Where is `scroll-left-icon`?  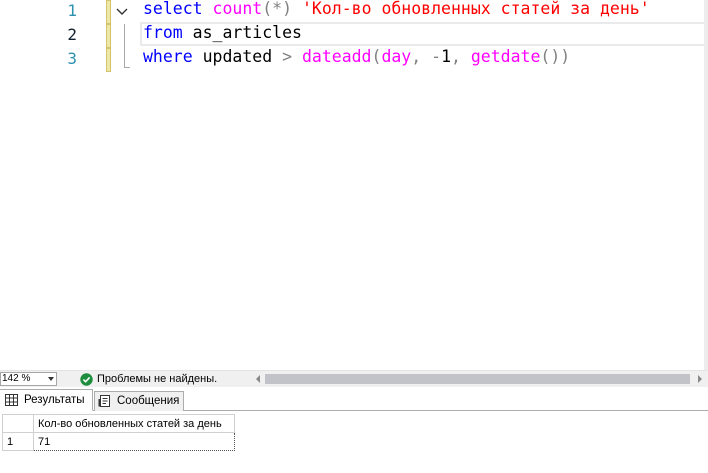 scroll-left-icon is located at coordinates (258, 379).